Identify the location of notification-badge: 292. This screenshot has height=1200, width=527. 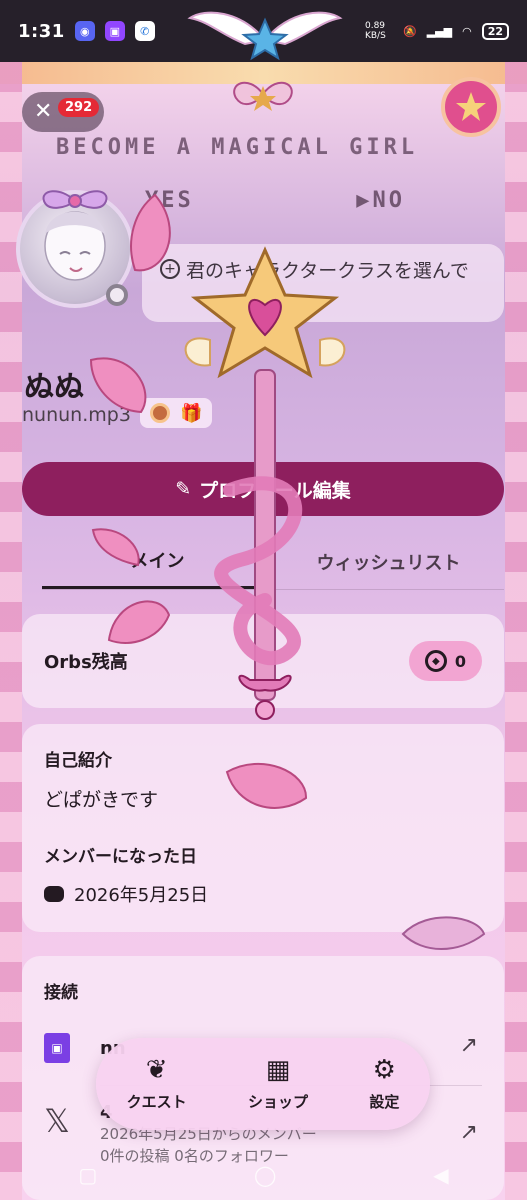
(79, 107).